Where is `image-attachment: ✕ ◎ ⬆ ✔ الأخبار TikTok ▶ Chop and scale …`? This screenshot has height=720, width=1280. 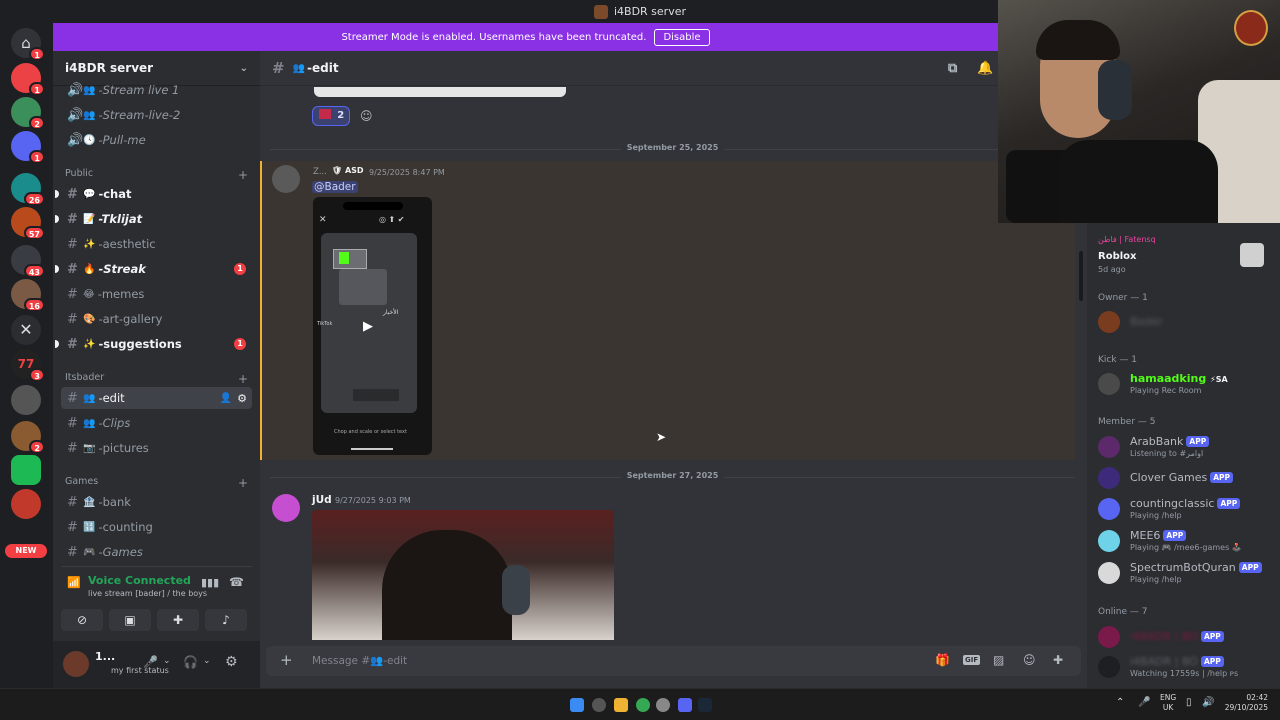
image-attachment: ✕ ◎ ⬆ ✔ الأخبار TikTok ▶ Chop and scale … is located at coordinates (372, 326).